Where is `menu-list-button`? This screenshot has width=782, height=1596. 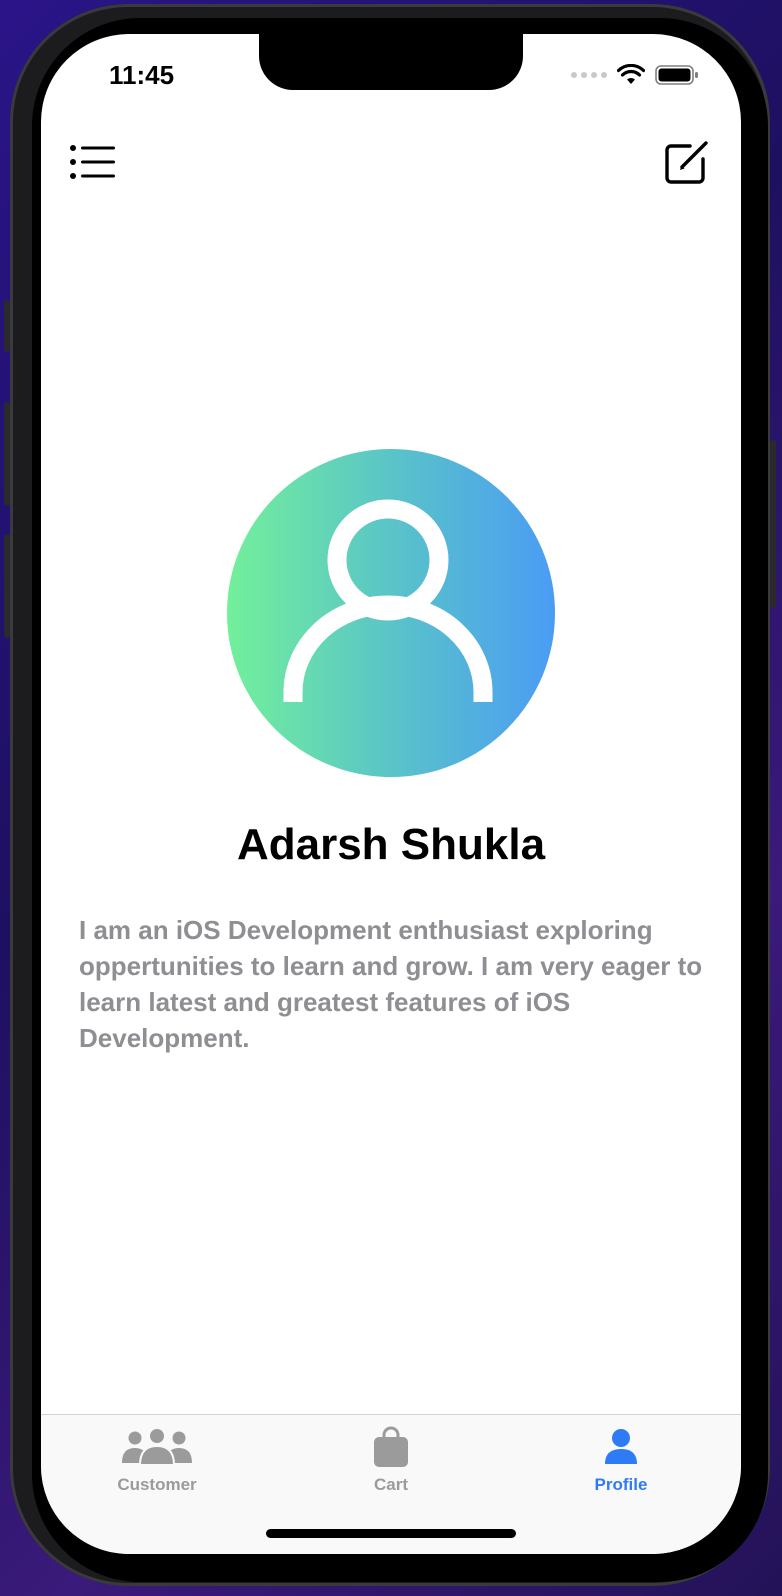 menu-list-button is located at coordinates (93, 162).